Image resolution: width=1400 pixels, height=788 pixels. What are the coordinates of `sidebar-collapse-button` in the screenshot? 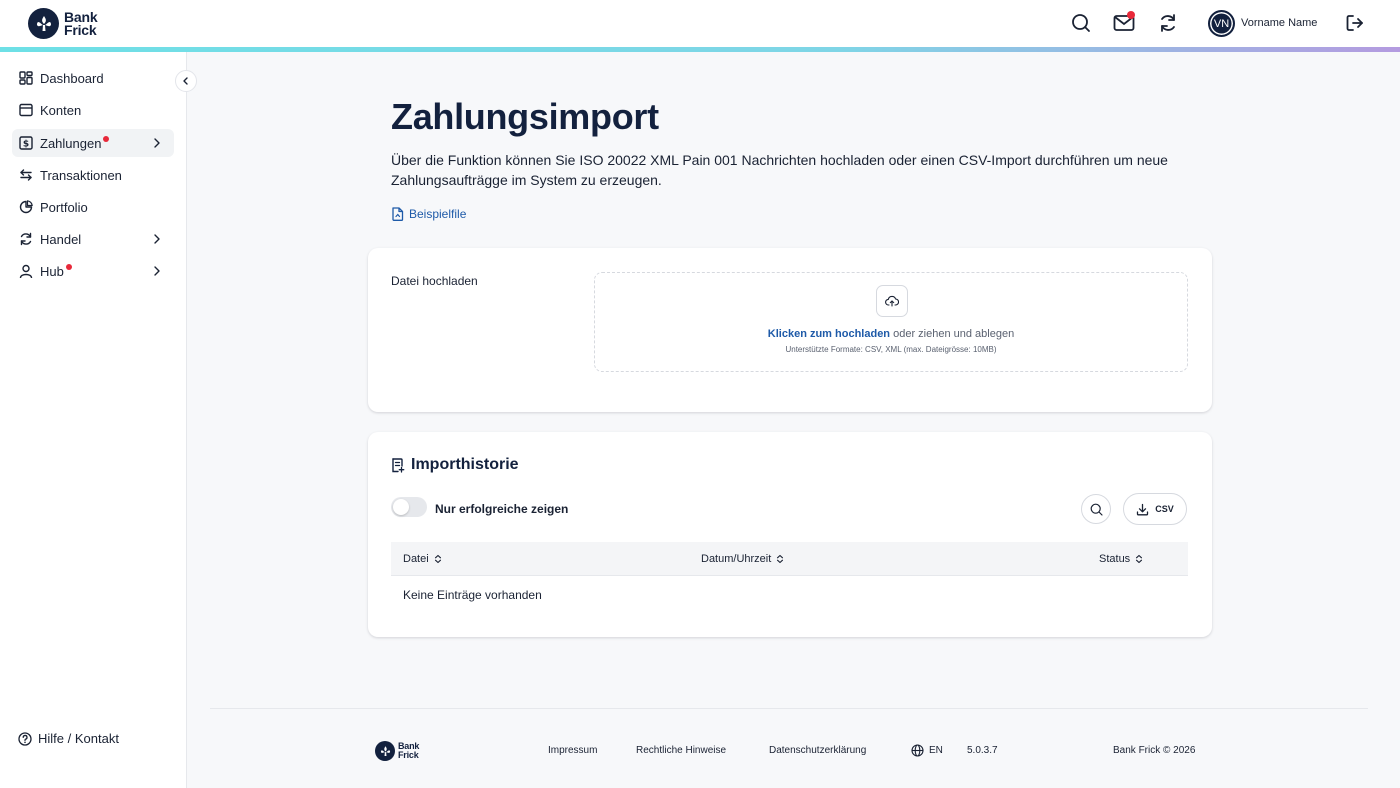 It's located at (186, 81).